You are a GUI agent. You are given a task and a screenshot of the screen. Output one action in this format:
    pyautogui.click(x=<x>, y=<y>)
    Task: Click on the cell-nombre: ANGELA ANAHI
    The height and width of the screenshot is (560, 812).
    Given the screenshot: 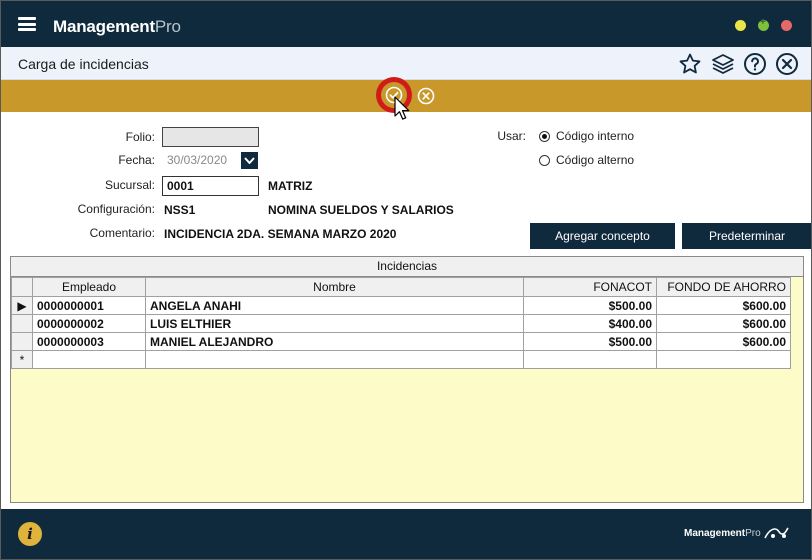 What is the action you would take?
    pyautogui.click(x=334, y=305)
    